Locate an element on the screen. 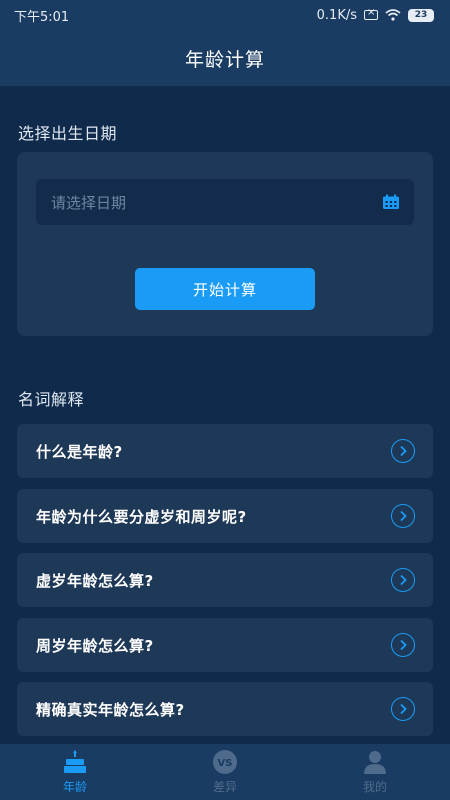 This screenshot has width=450, height=800. faq-item-full-age: 周岁年龄怎么算? is located at coordinates (225, 645).